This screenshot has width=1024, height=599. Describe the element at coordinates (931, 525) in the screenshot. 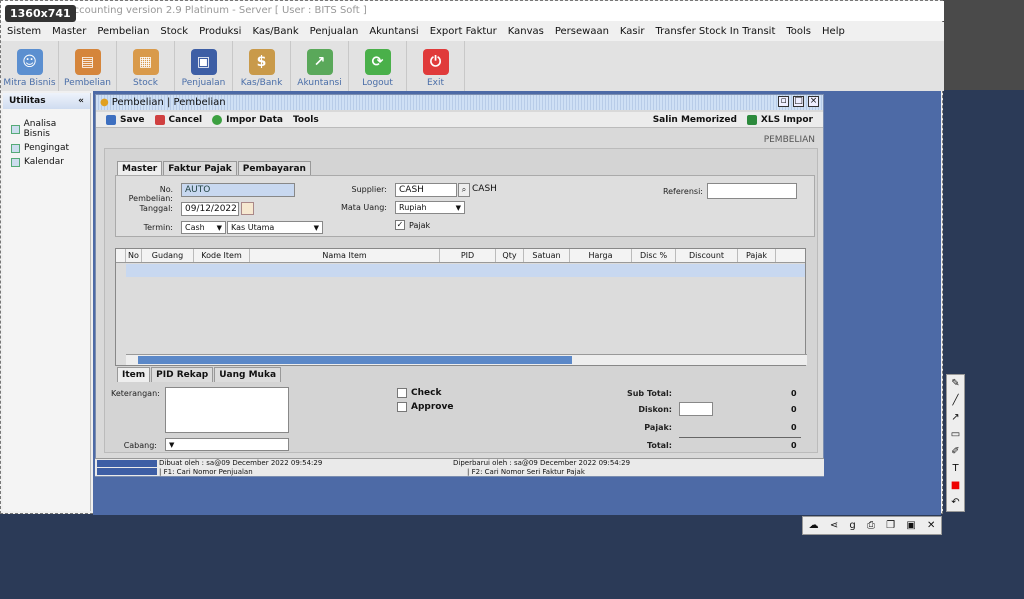

I see `close-icon: ✕` at that location.